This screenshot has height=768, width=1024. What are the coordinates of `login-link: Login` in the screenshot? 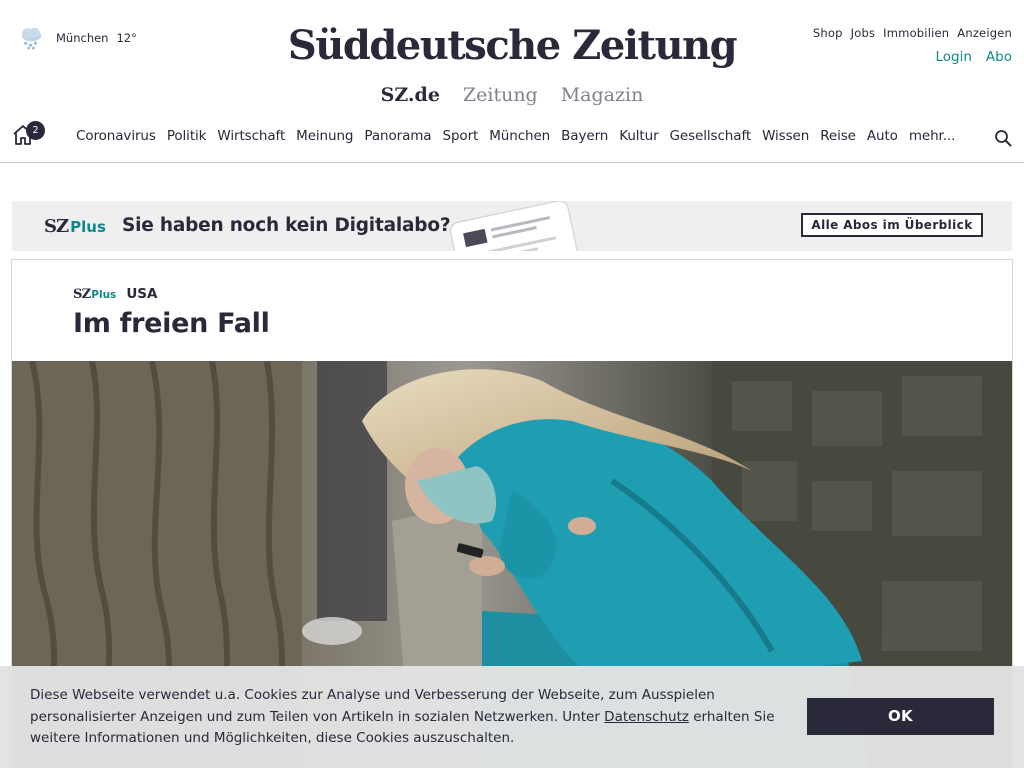 It's located at (954, 57).